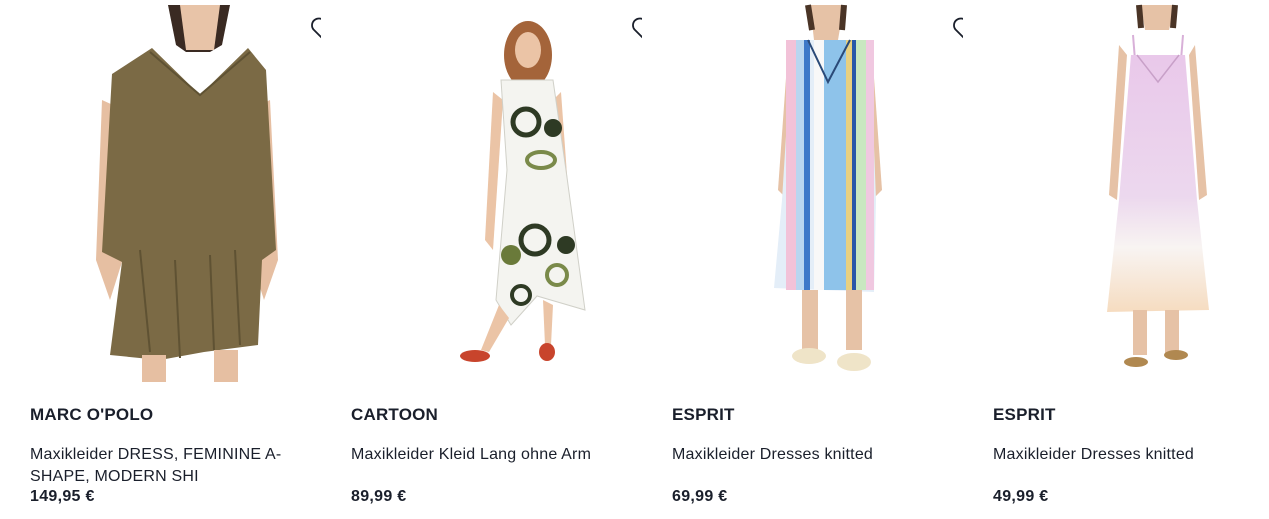  I want to click on product-price: 49,99 €, so click(1021, 496).